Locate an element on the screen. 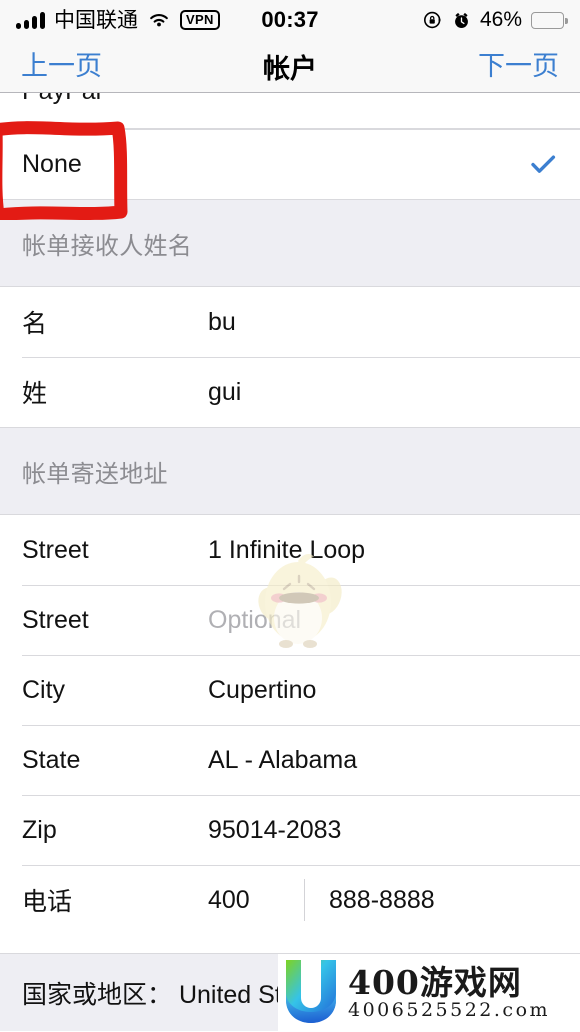 The image size is (580, 1032). field-row-state: State AL - Alabama is located at coordinates (290, 760).